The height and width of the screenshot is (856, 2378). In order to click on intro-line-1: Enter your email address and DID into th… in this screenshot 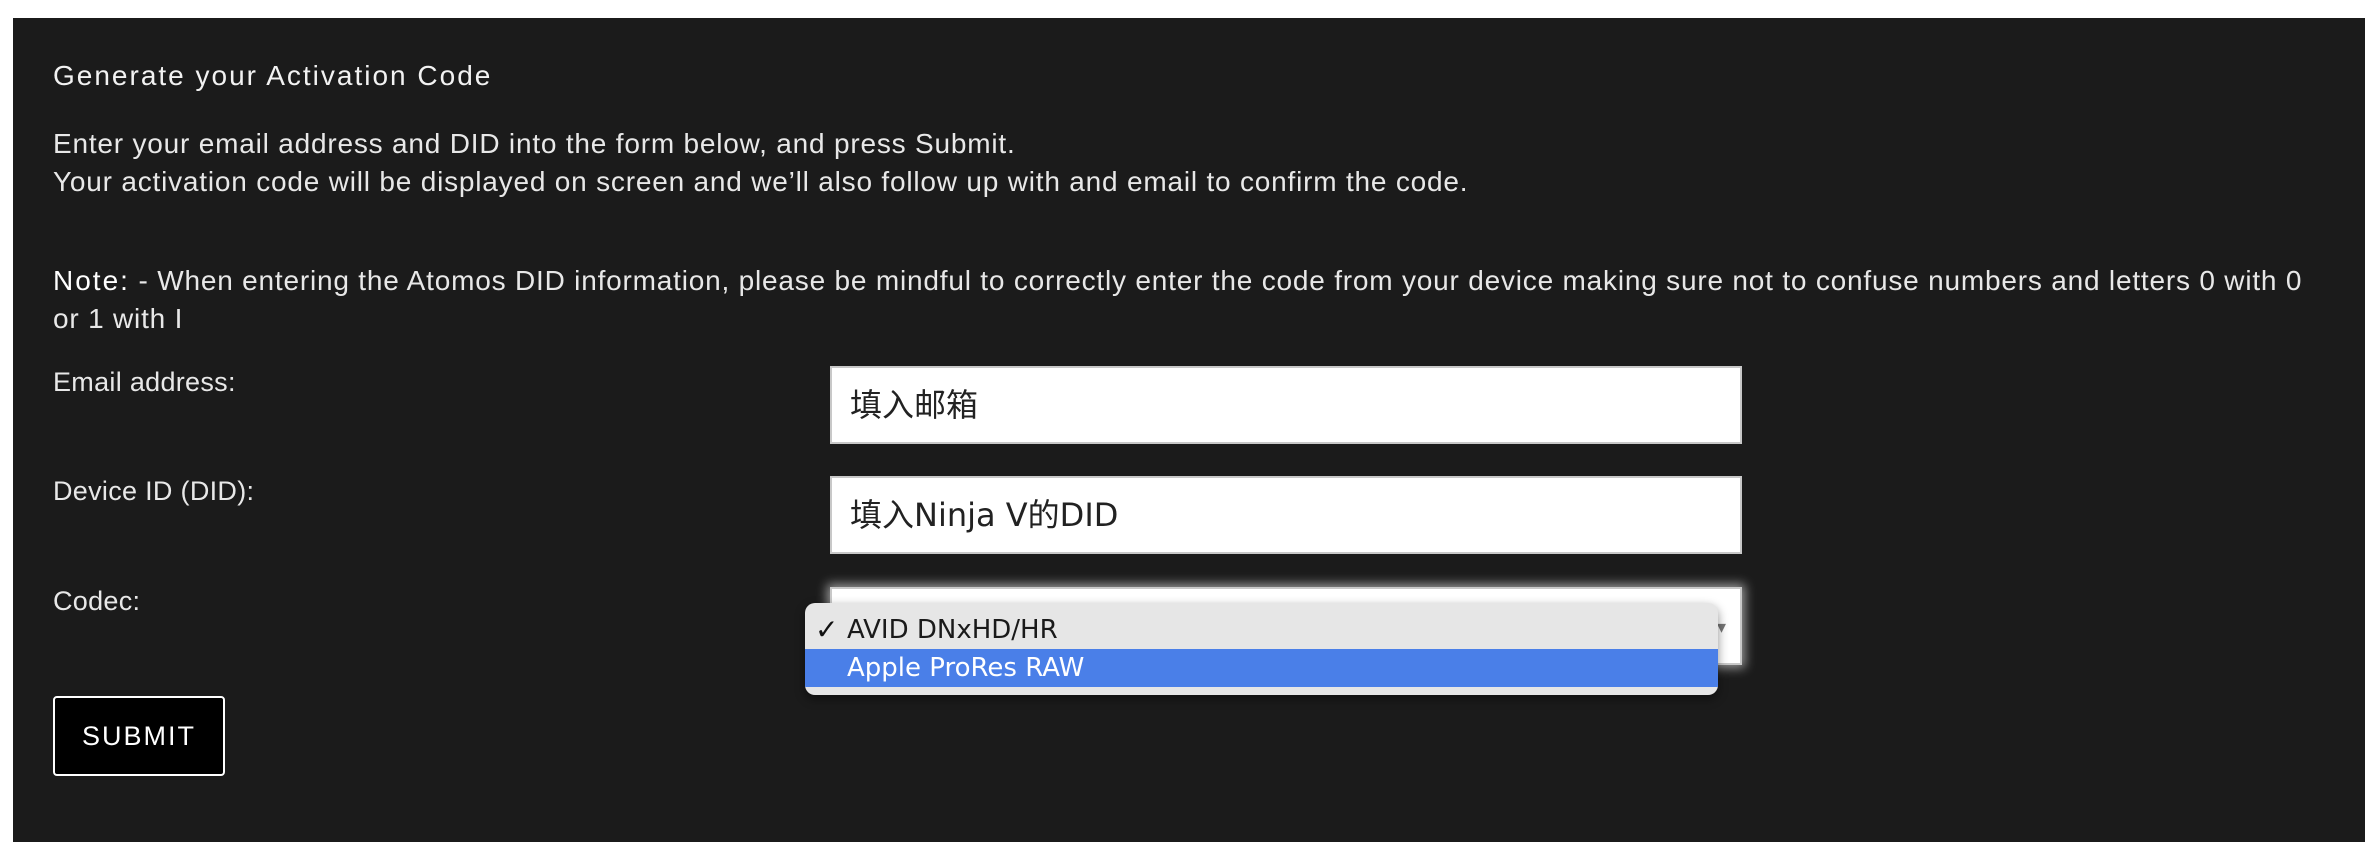, I will do `click(534, 143)`.